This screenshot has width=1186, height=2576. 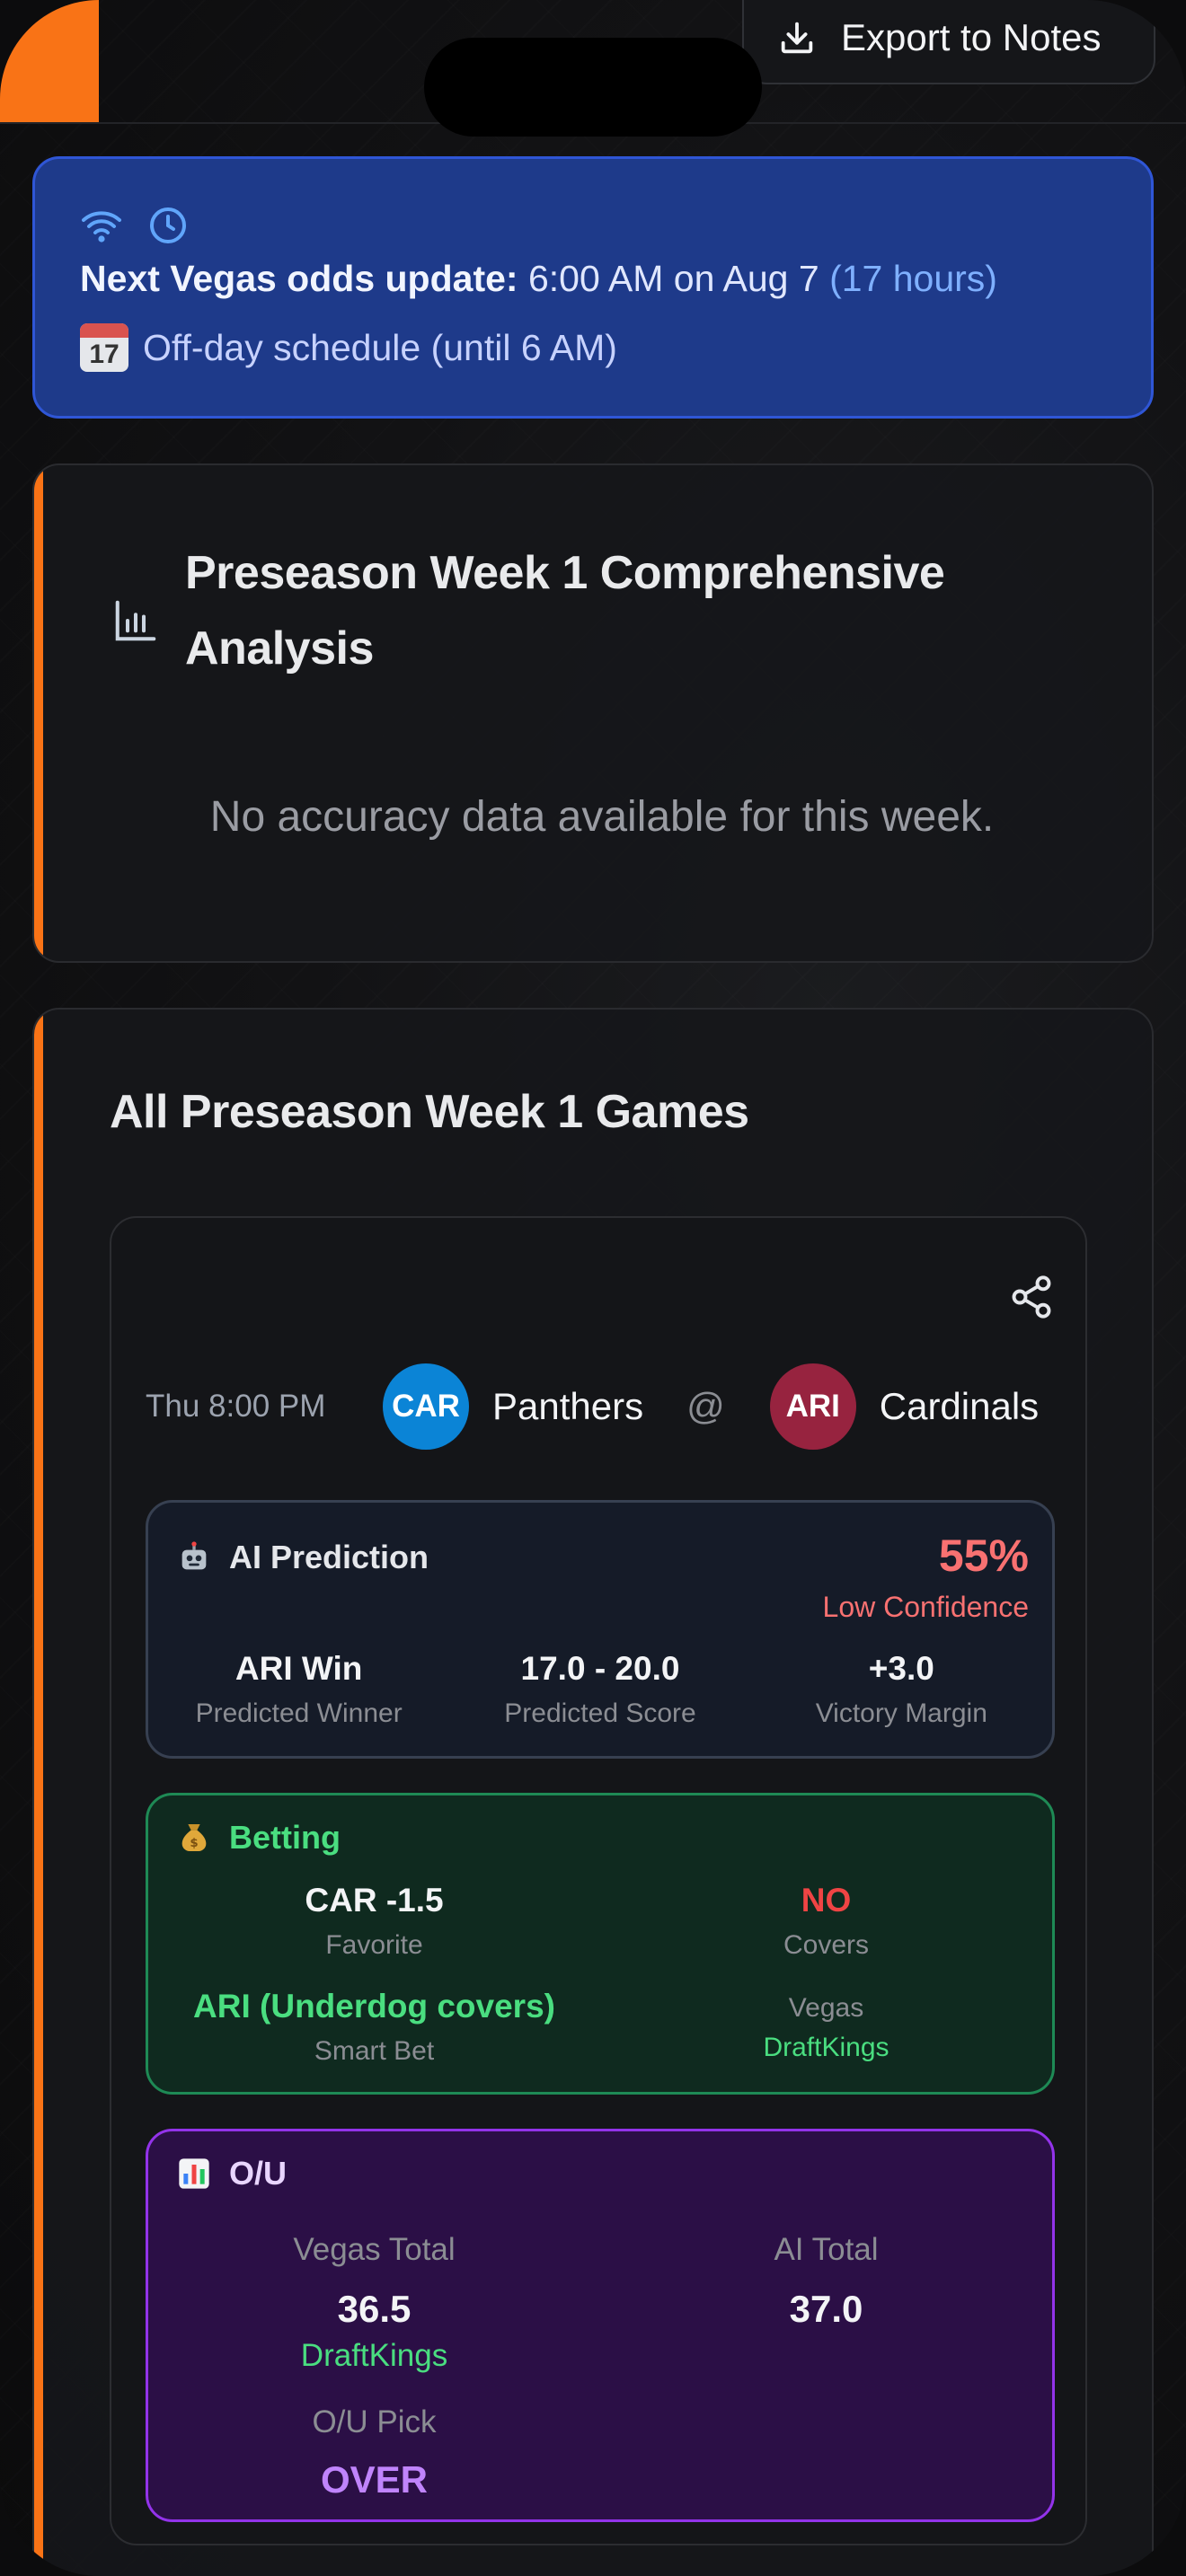 I want to click on home-team-badge: ARI, so click(x=812, y=1406).